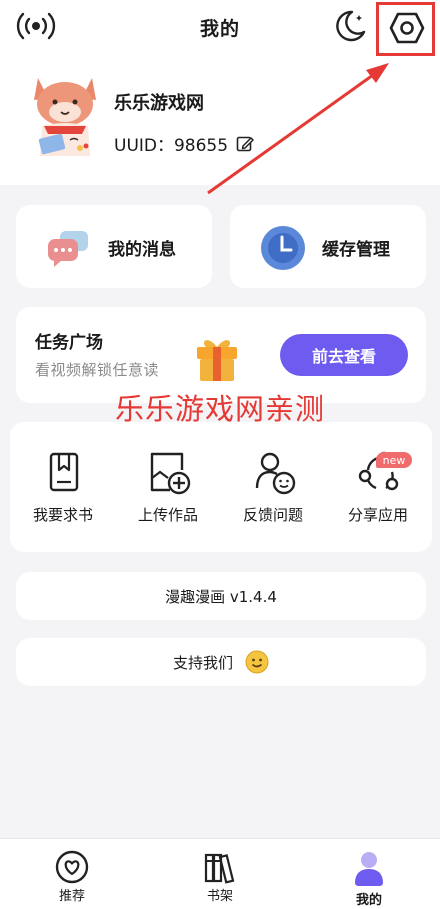 The width and height of the screenshot is (440, 909). What do you see at coordinates (64, 472) in the screenshot?
I see `book-request-icon` at bounding box center [64, 472].